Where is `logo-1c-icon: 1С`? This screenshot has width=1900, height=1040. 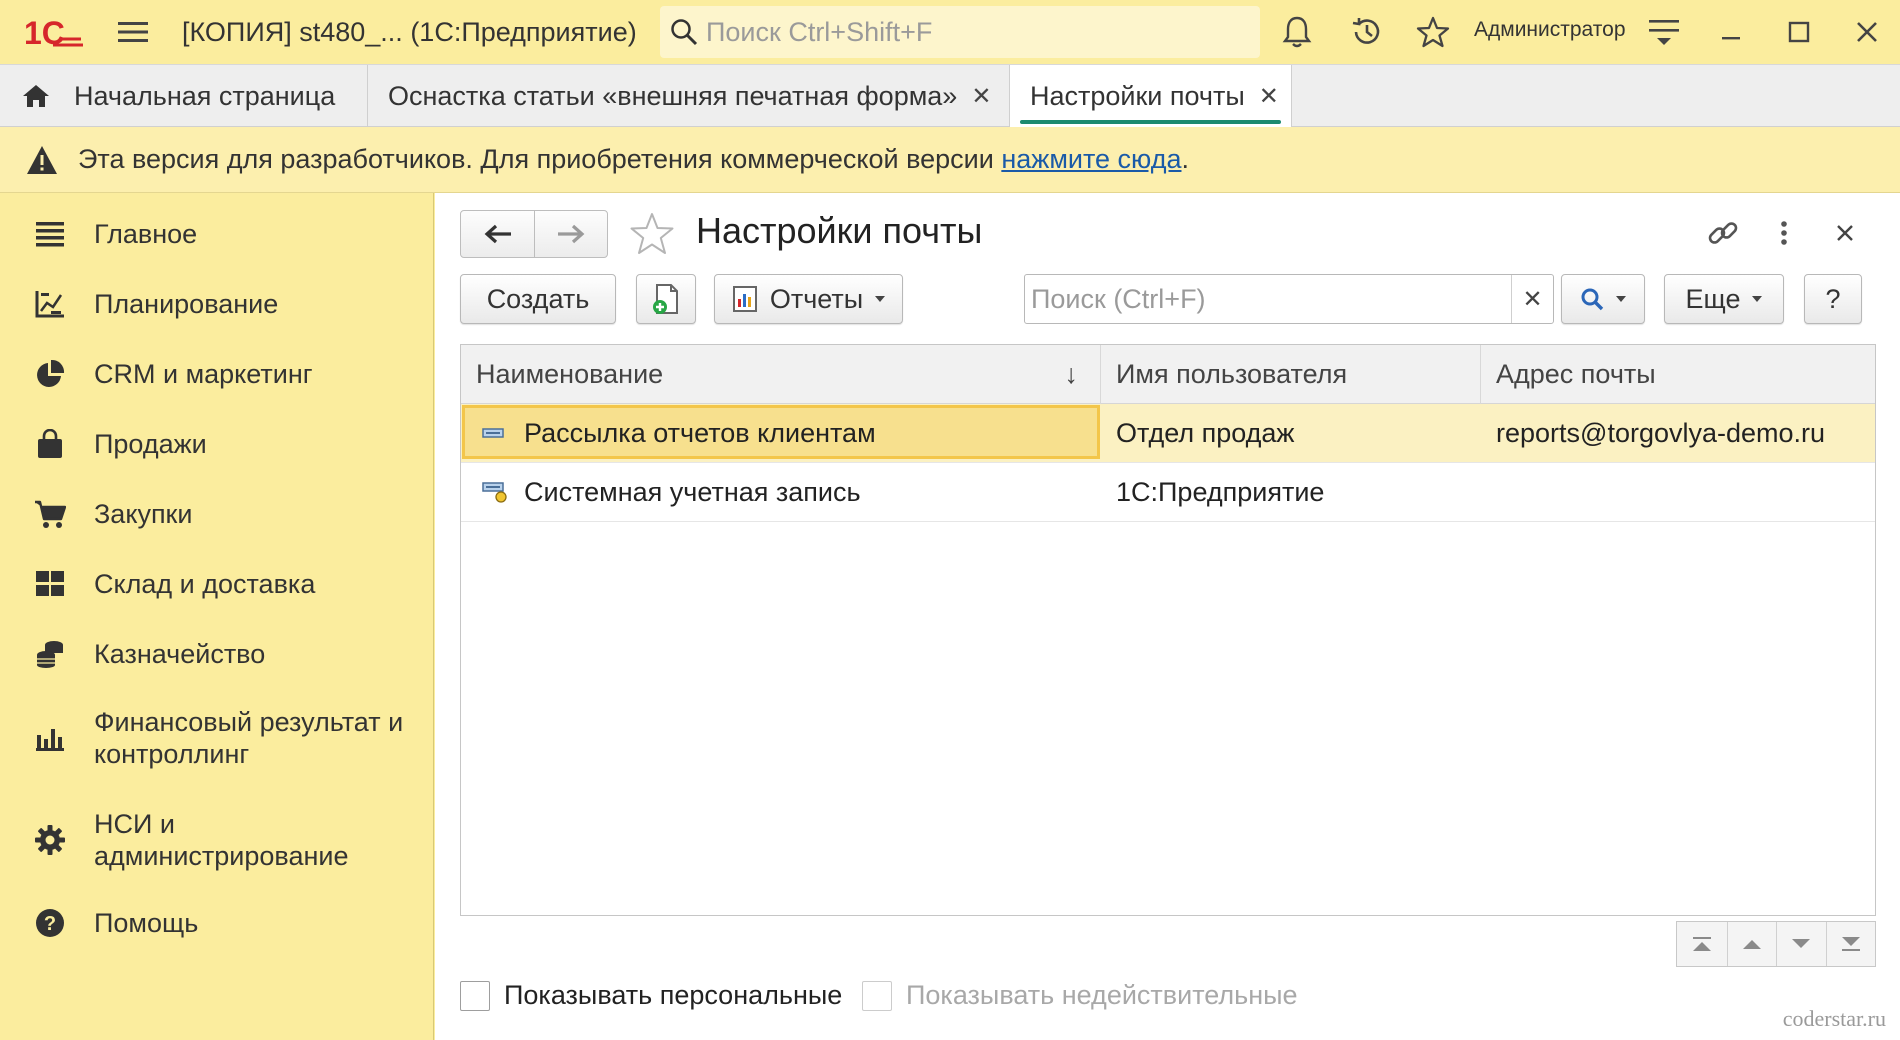 logo-1c-icon: 1С is located at coordinates (53, 32).